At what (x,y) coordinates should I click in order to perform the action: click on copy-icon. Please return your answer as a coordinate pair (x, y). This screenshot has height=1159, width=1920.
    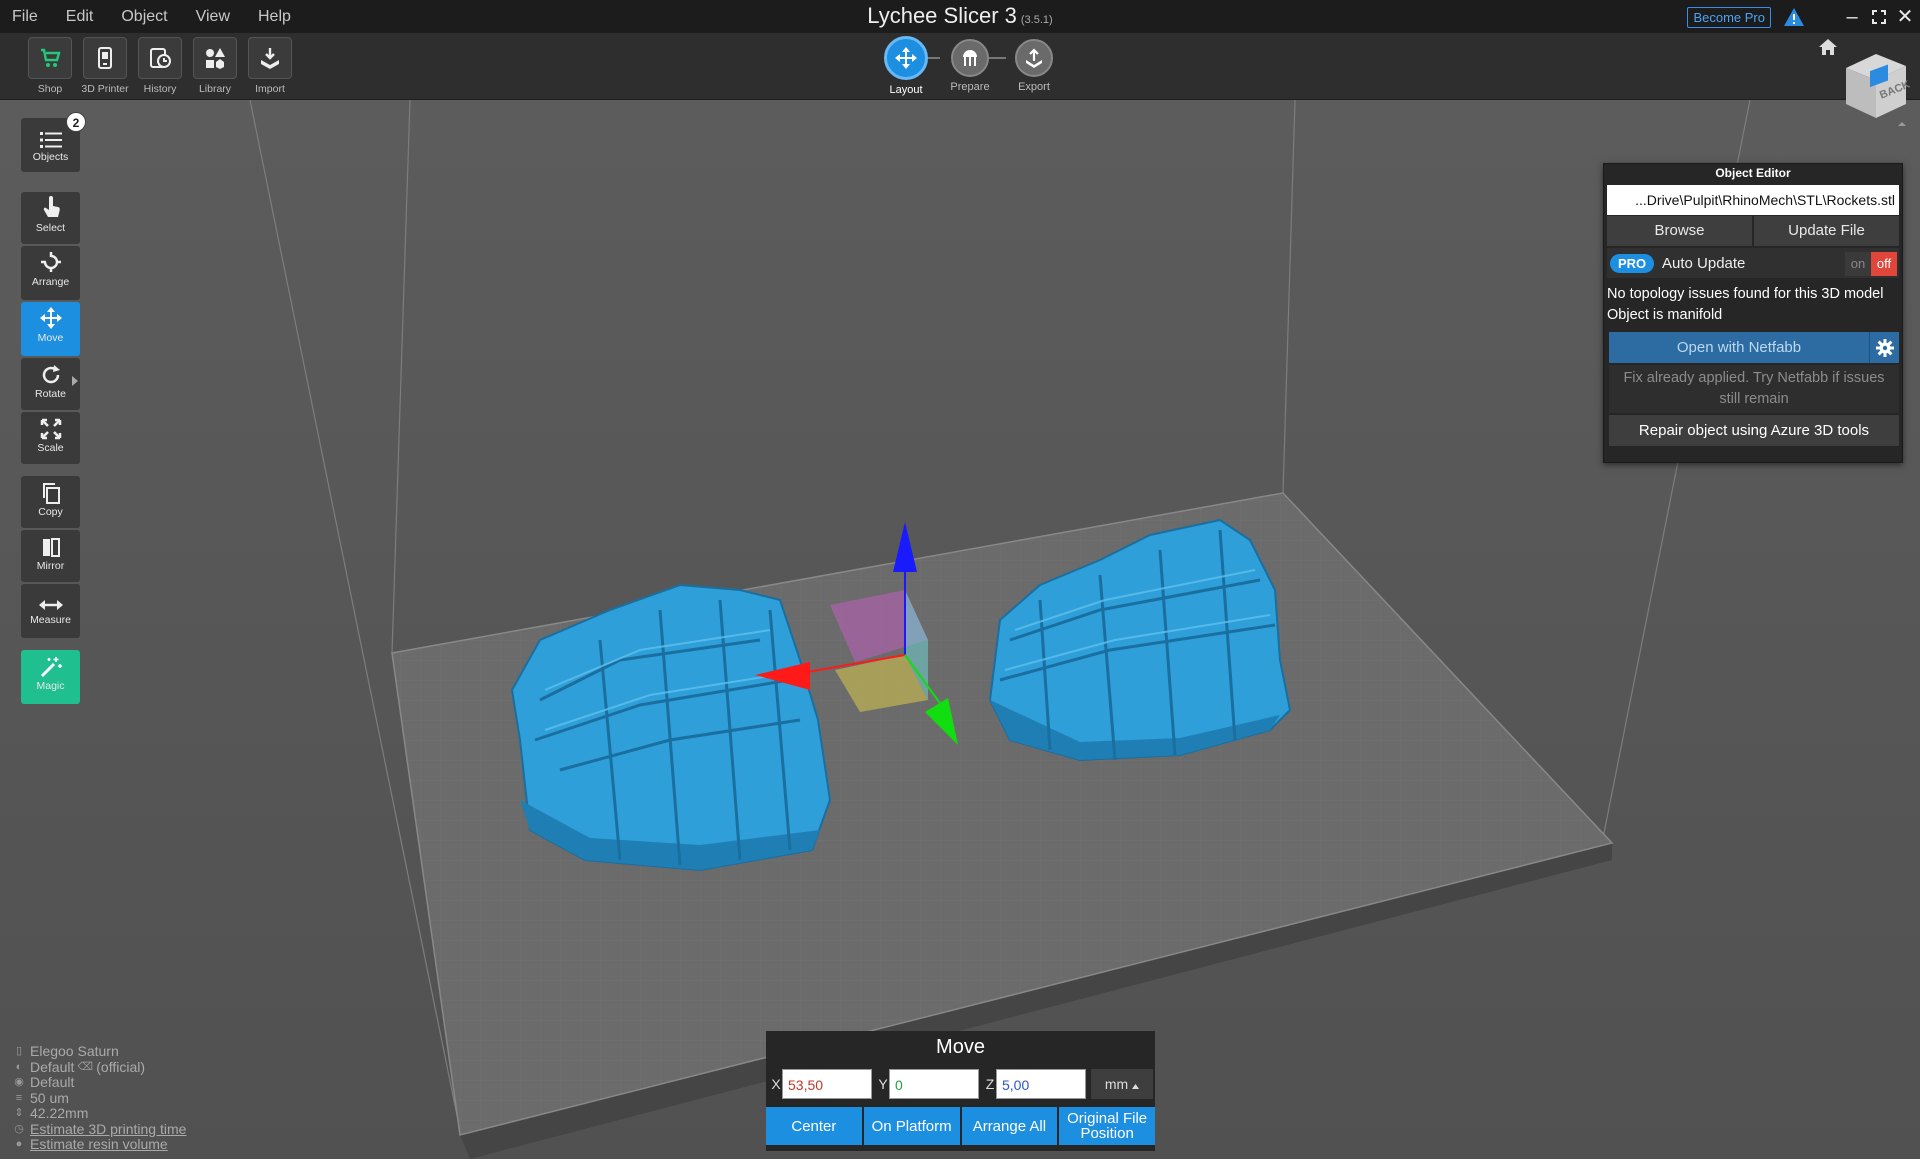
    Looking at the image, I should click on (51, 493).